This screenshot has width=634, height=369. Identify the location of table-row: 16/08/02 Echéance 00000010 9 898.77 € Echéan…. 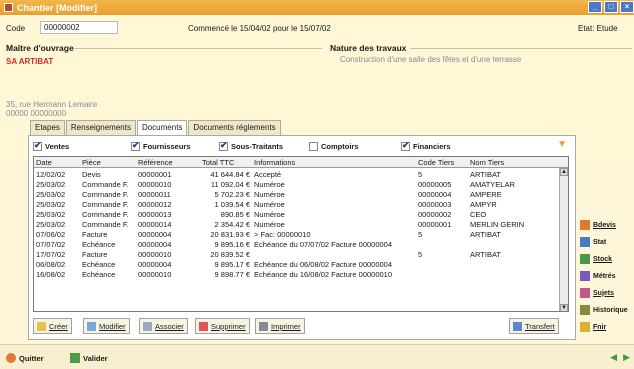
(301, 275).